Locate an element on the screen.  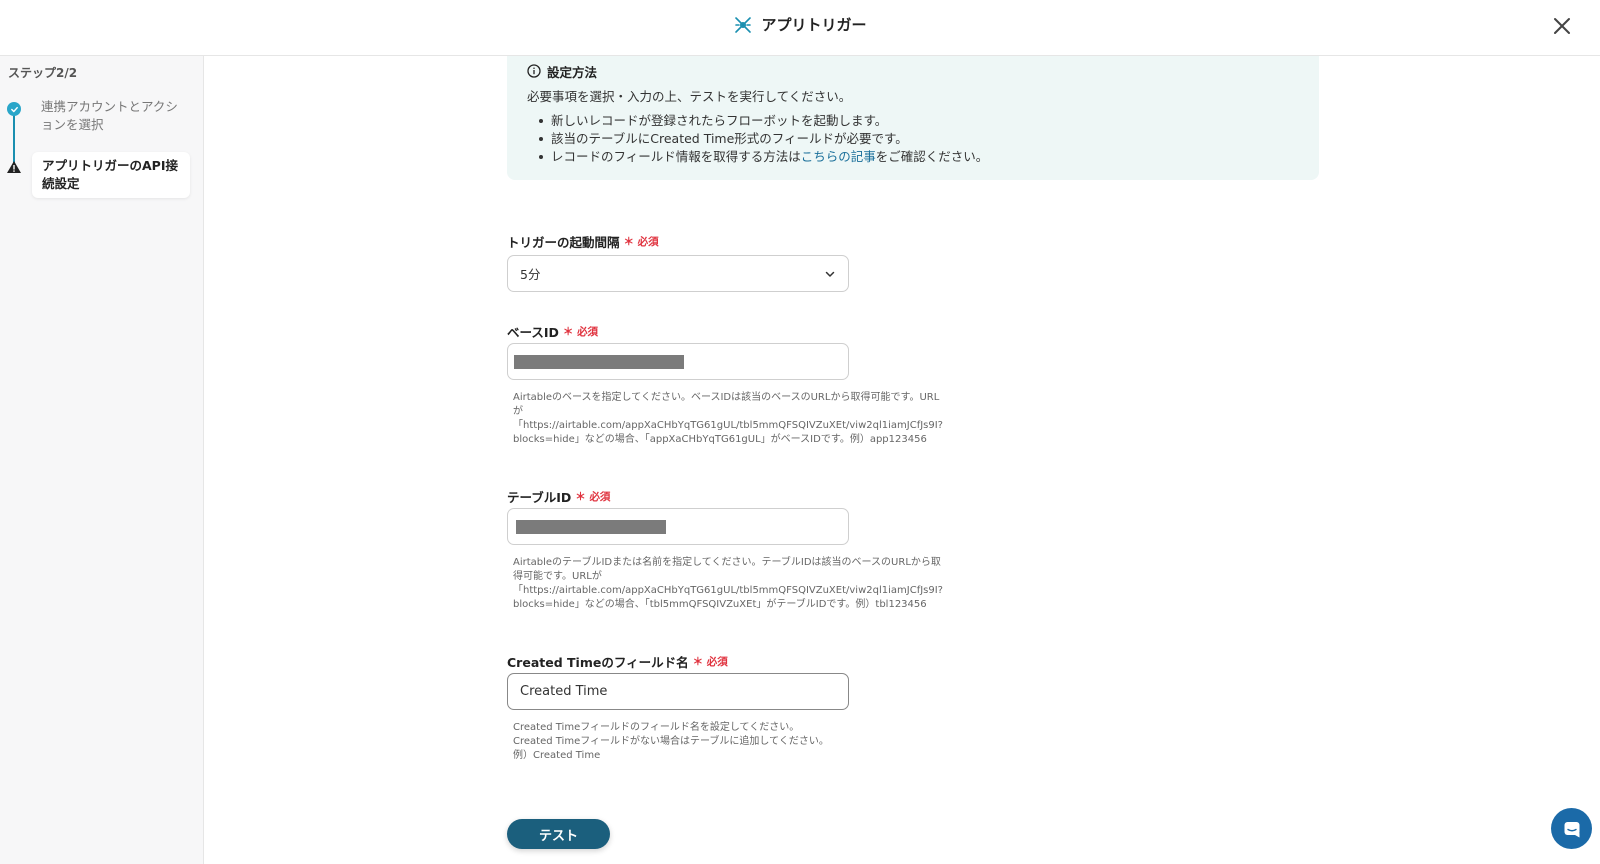
test-button: テスト is located at coordinates (558, 834).